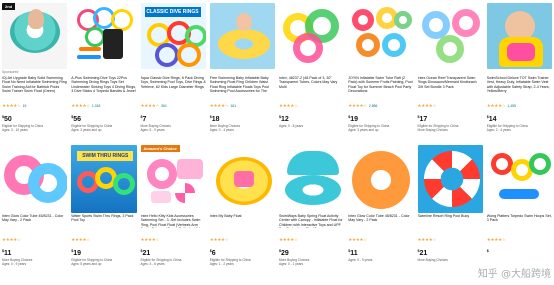  What do you see at coordinates (173, 179) in the screenshot?
I see `product-image: Amazon's Choice` at bounding box center [173, 179].